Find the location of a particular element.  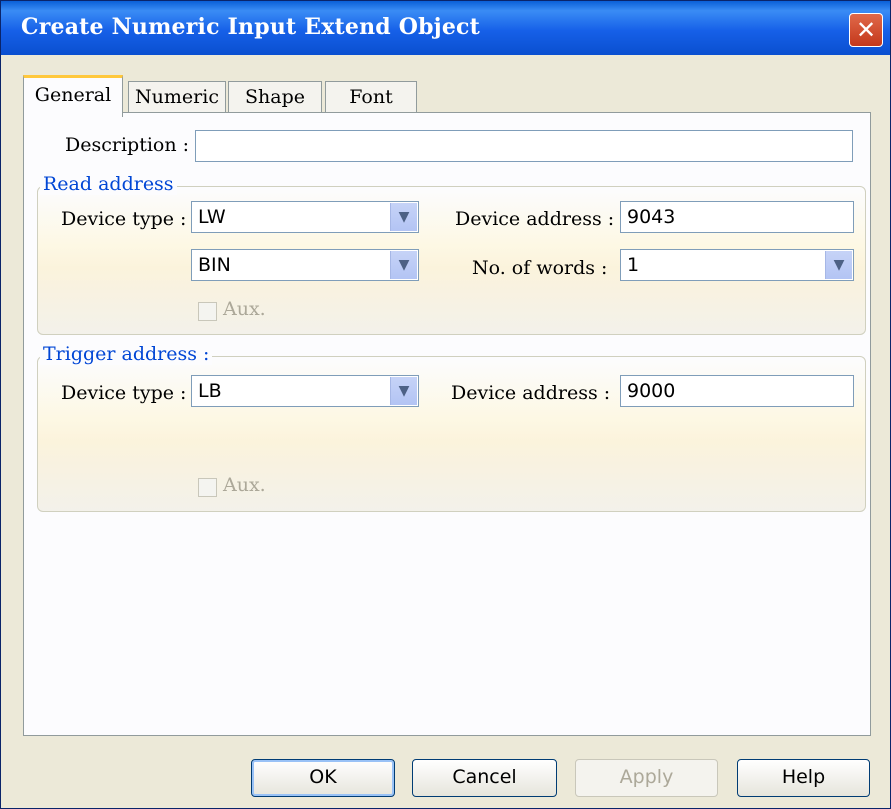

close-button: ✕ is located at coordinates (866, 30).